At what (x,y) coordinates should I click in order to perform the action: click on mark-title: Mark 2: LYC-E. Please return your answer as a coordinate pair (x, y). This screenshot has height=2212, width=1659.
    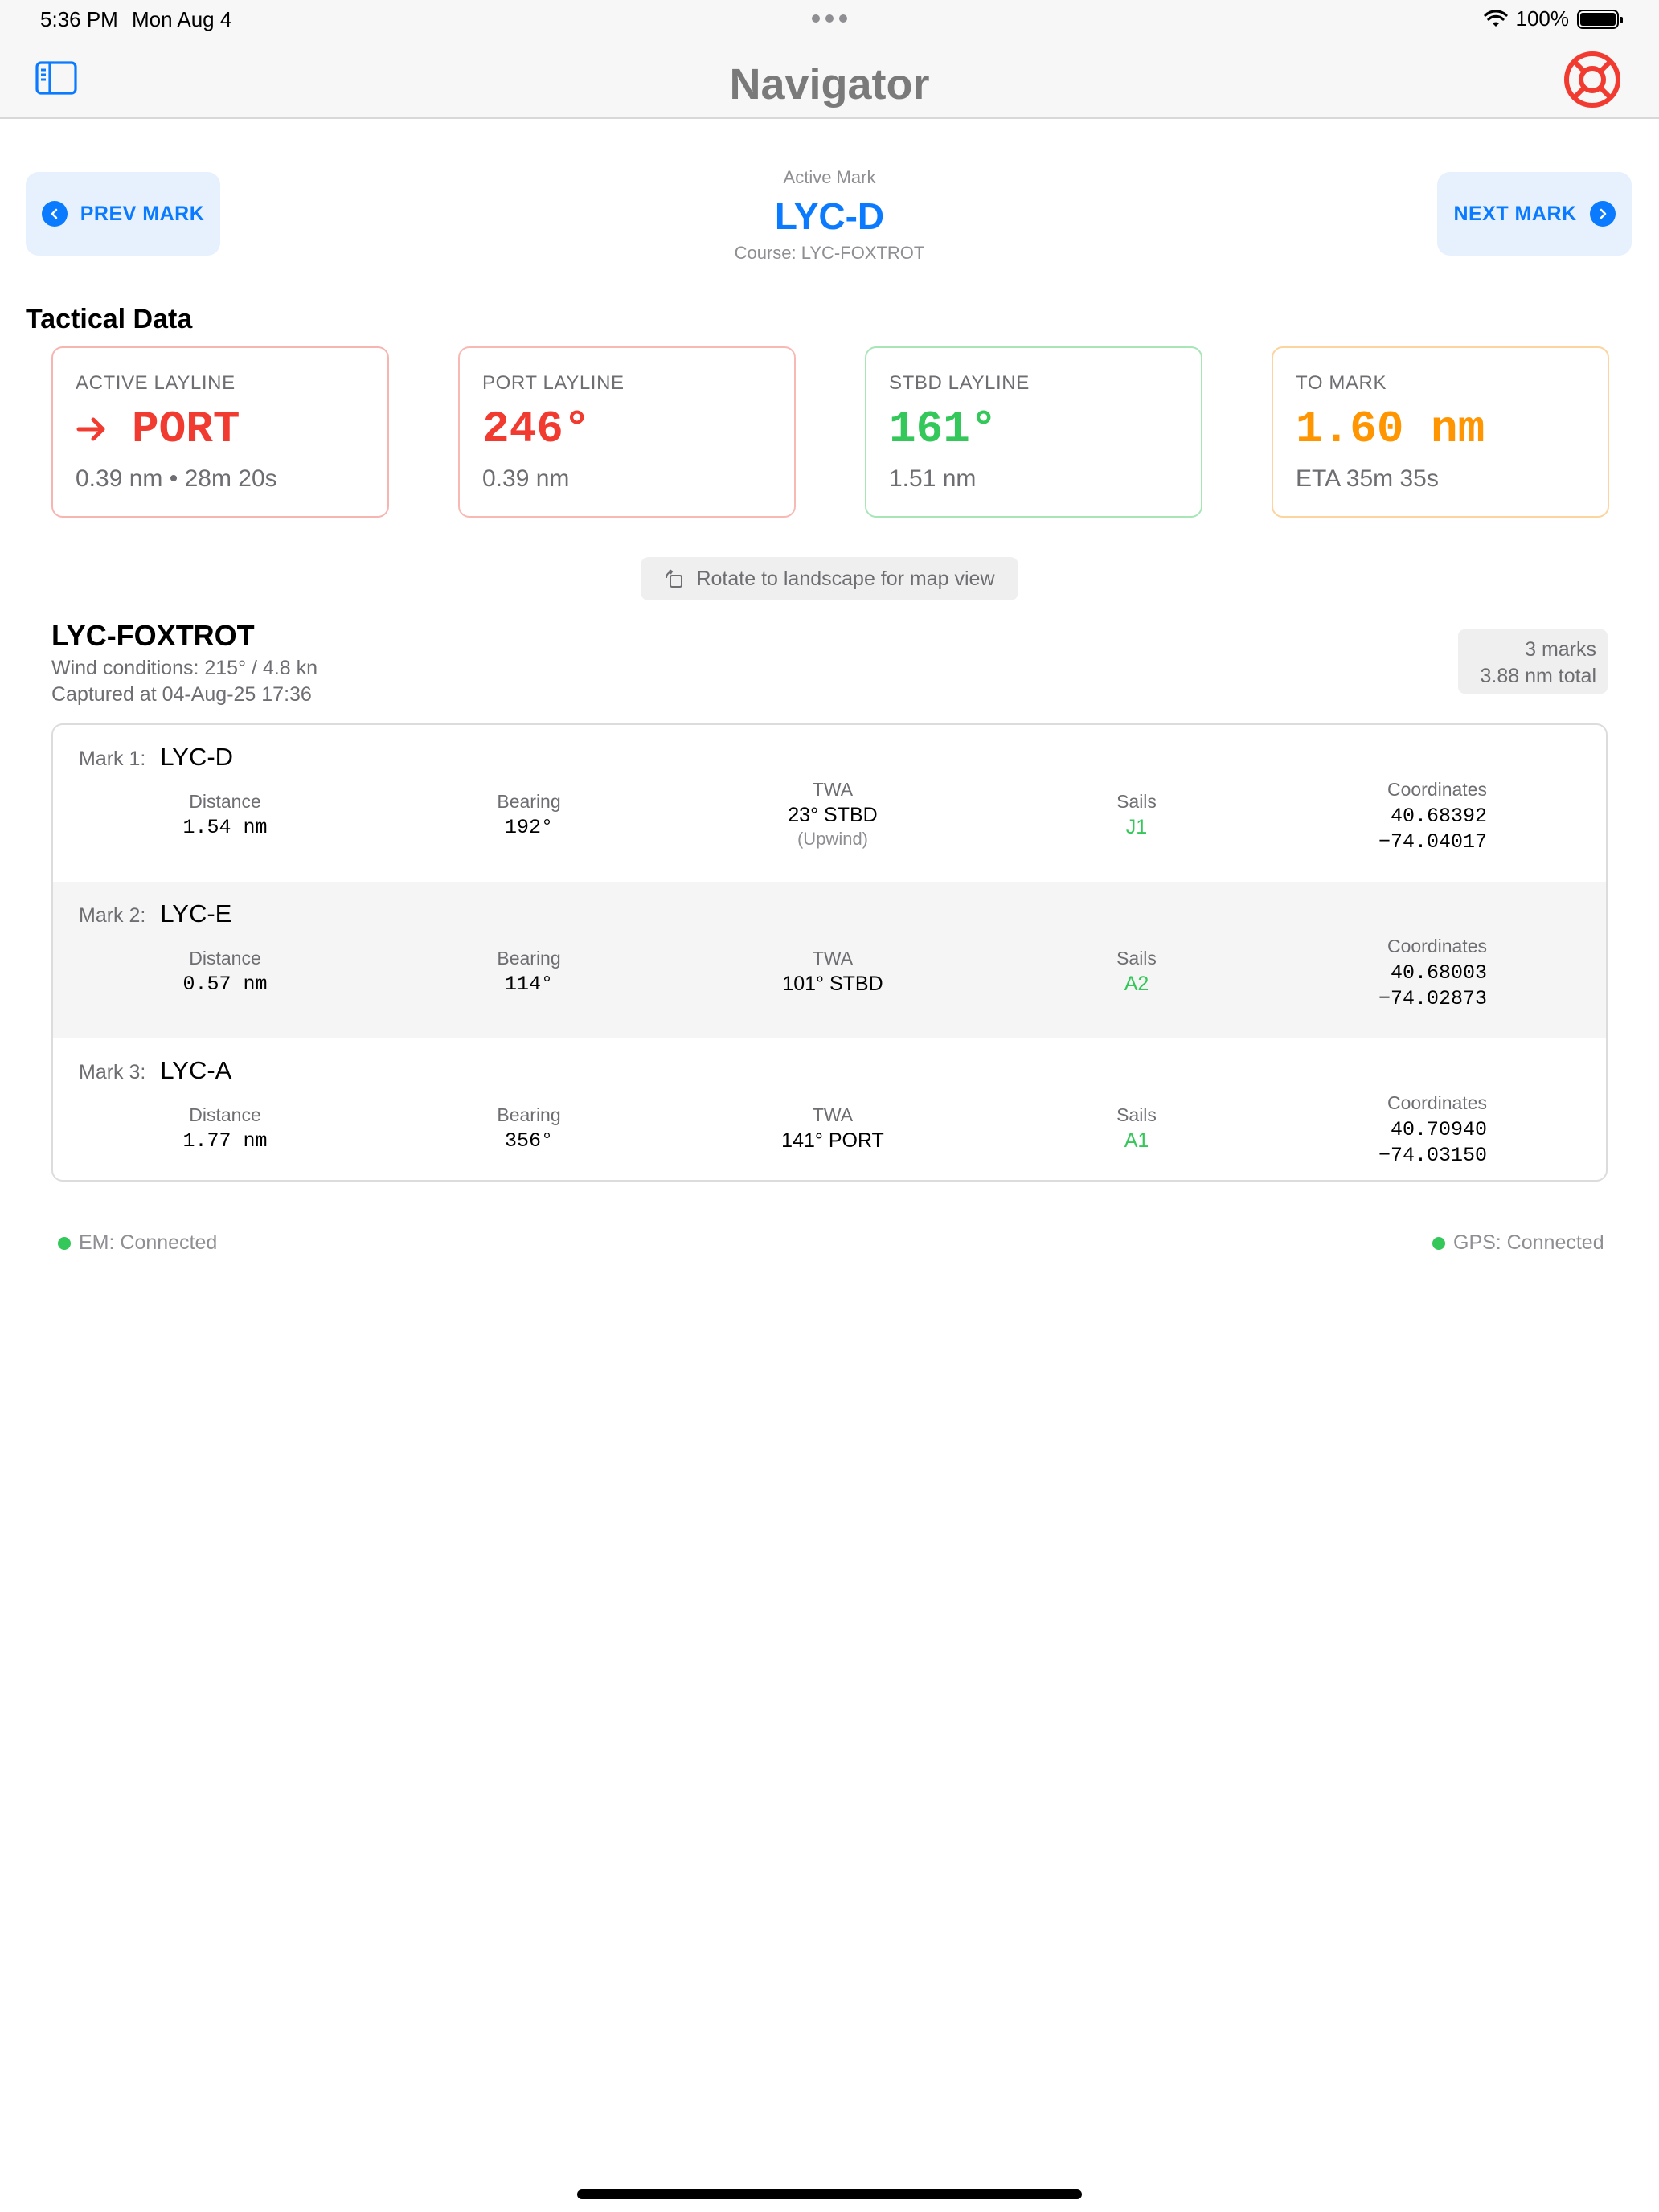
    Looking at the image, I should click on (155, 913).